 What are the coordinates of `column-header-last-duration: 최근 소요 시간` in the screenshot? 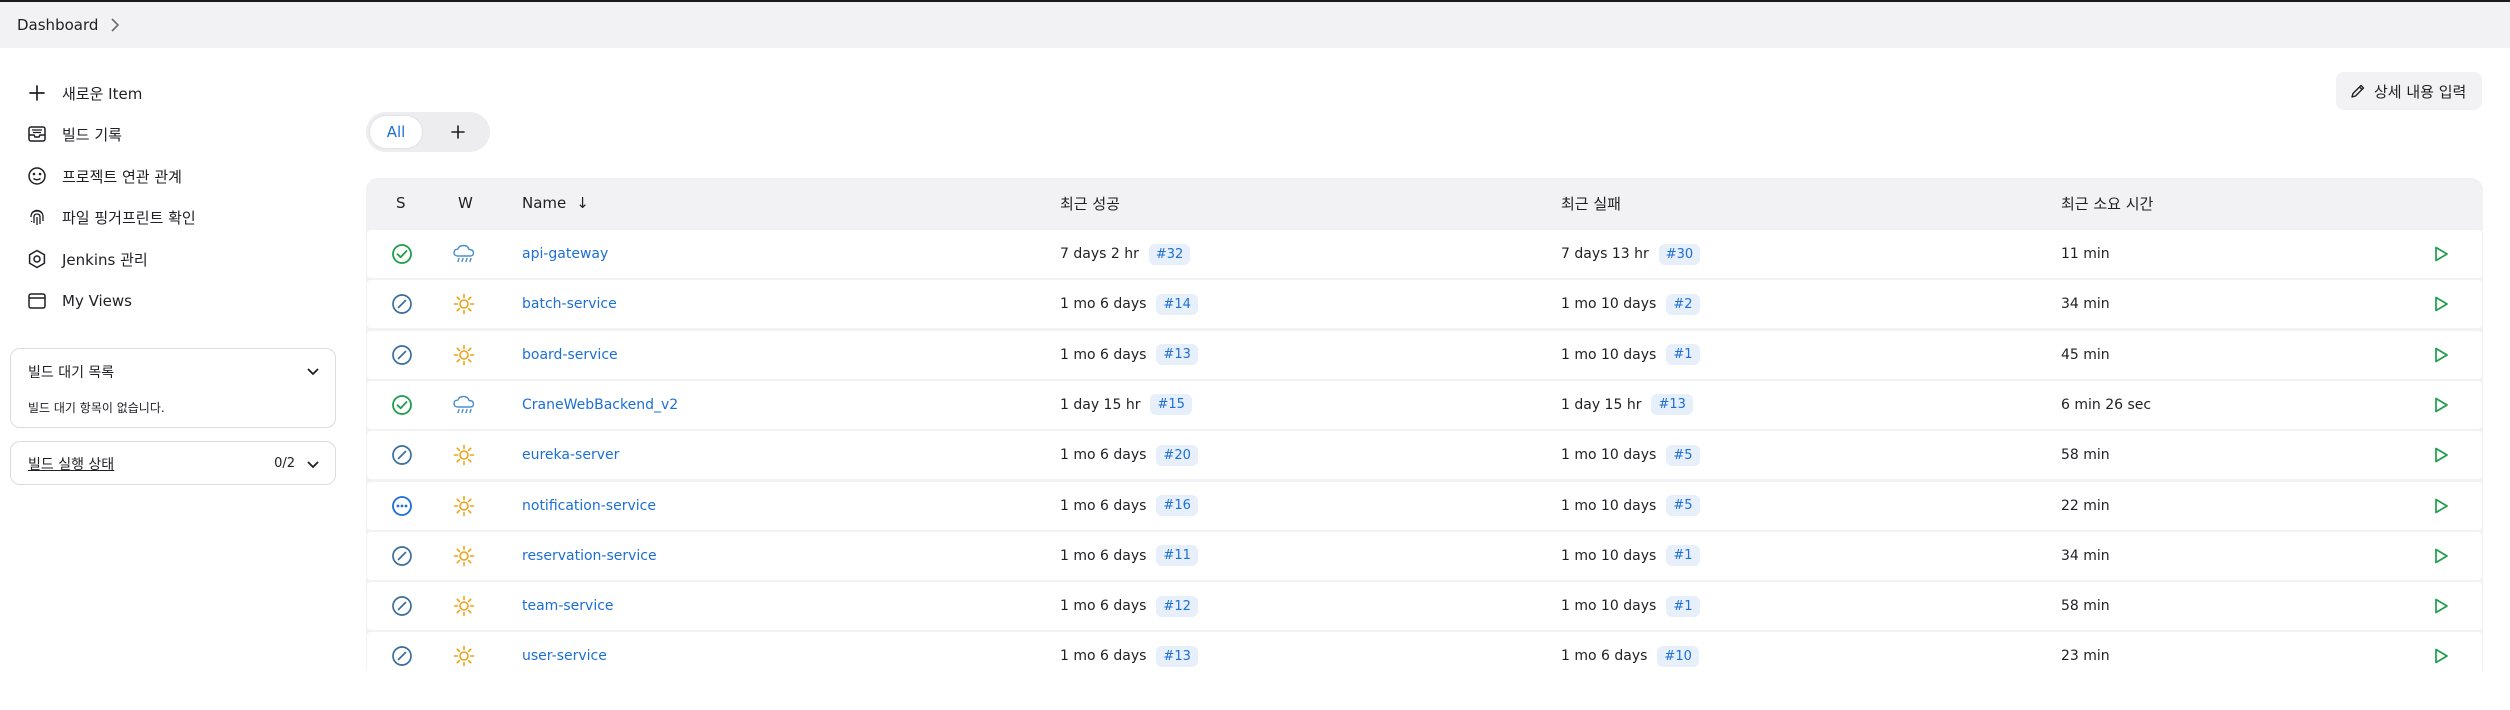 It's located at (2107, 203).